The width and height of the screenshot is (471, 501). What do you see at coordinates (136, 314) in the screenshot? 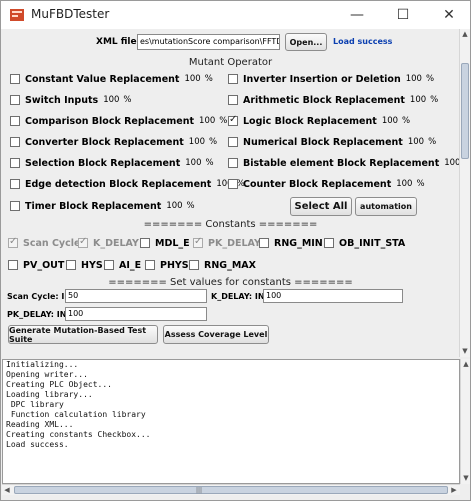
I see `pk-delay-input: 100` at bounding box center [136, 314].